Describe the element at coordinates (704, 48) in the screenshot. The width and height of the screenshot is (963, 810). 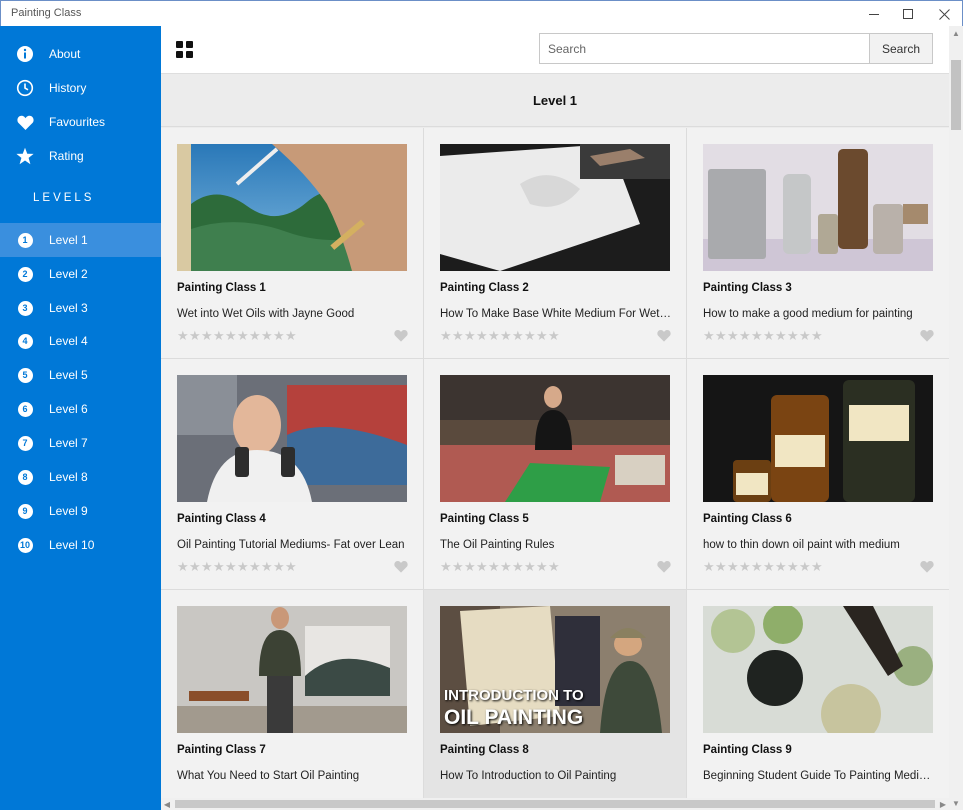
I see `search-input` at that location.